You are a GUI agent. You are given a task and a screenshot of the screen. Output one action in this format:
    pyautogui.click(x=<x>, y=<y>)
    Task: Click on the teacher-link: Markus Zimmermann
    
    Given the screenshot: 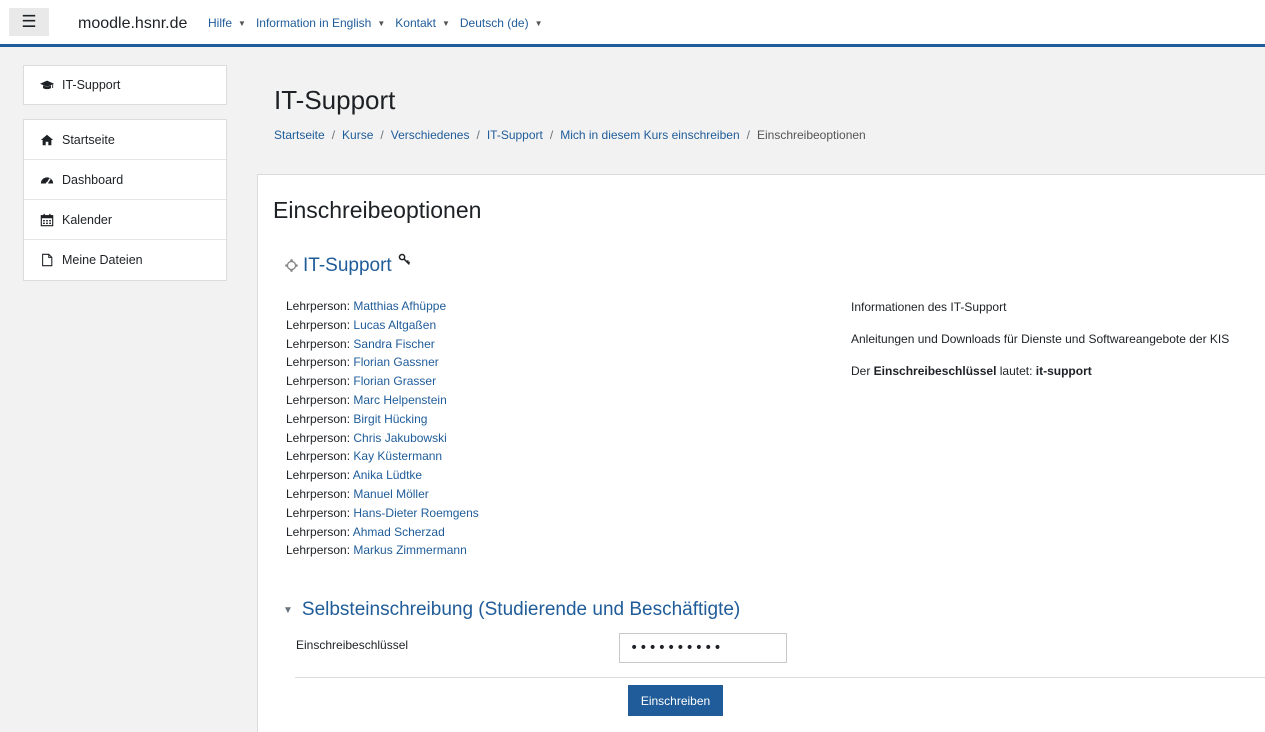 What is the action you would take?
    pyautogui.click(x=409, y=550)
    